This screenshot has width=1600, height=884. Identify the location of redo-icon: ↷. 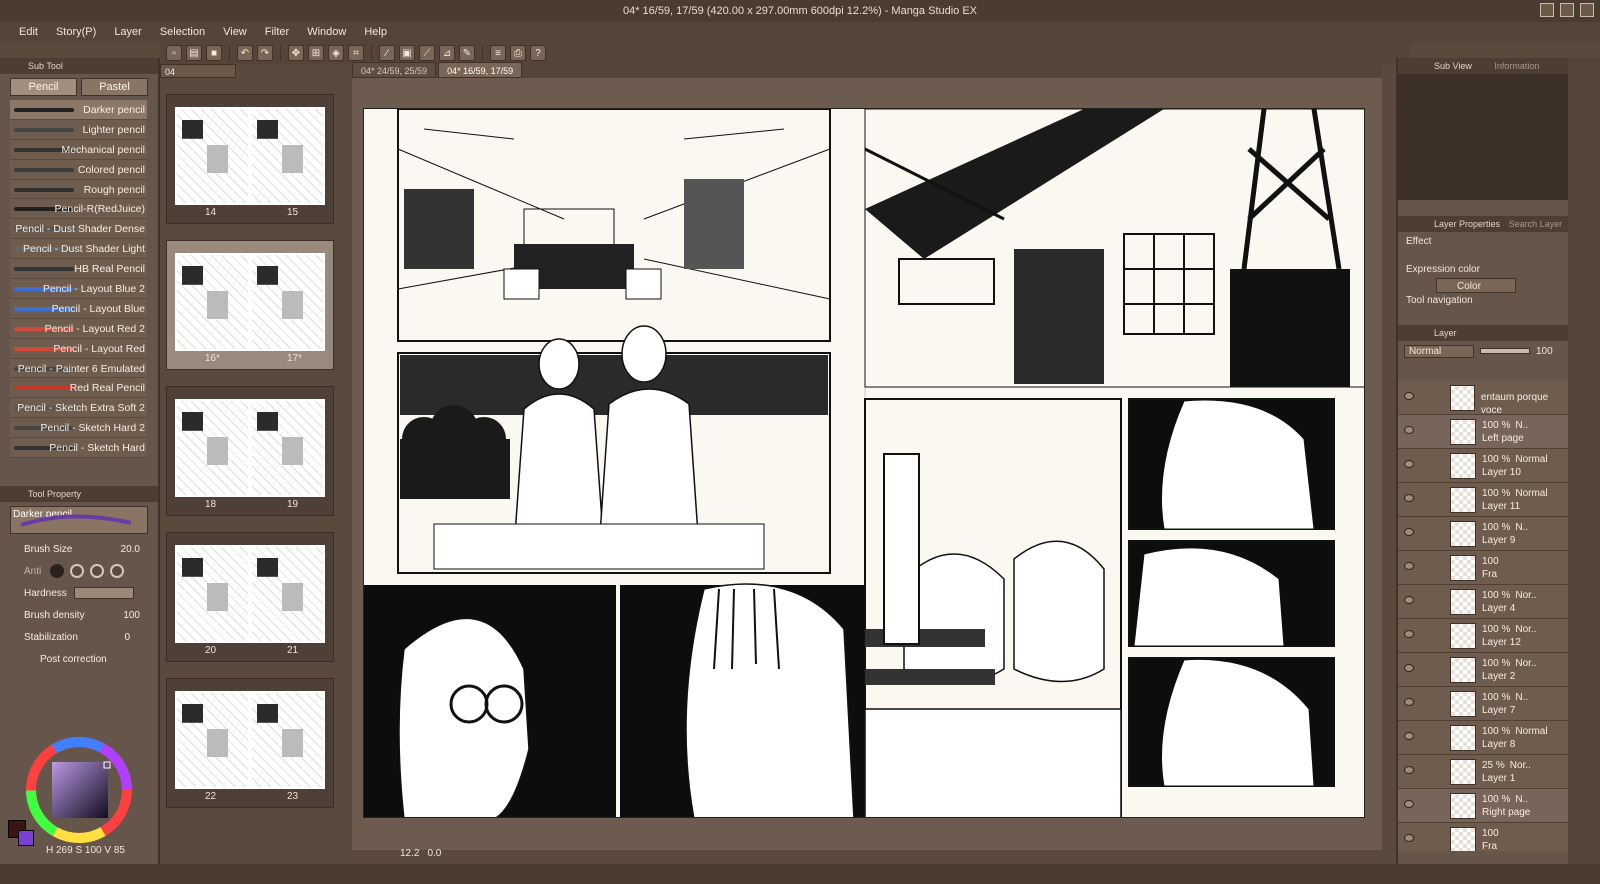
(265, 53).